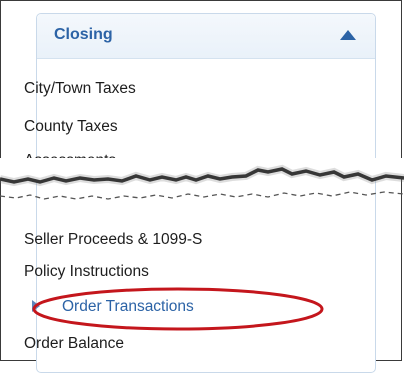  Describe the element at coordinates (71, 127) in the screenshot. I see `nav-item-county-taxes: County Taxes` at that location.